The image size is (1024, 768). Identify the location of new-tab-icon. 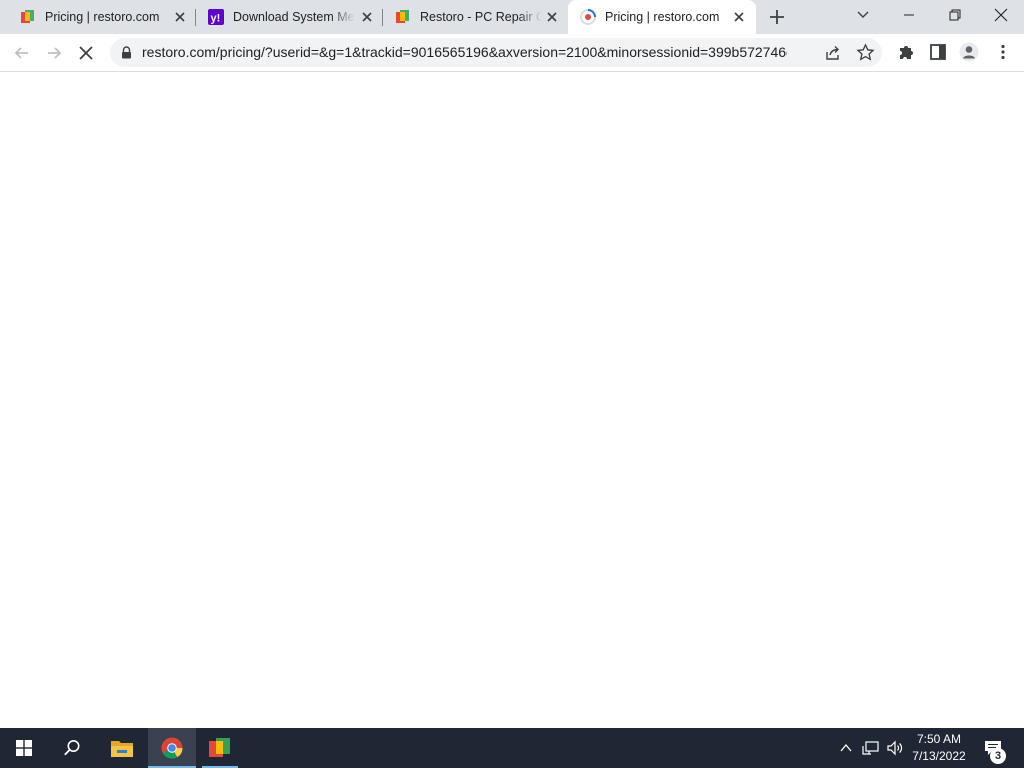
(777, 17).